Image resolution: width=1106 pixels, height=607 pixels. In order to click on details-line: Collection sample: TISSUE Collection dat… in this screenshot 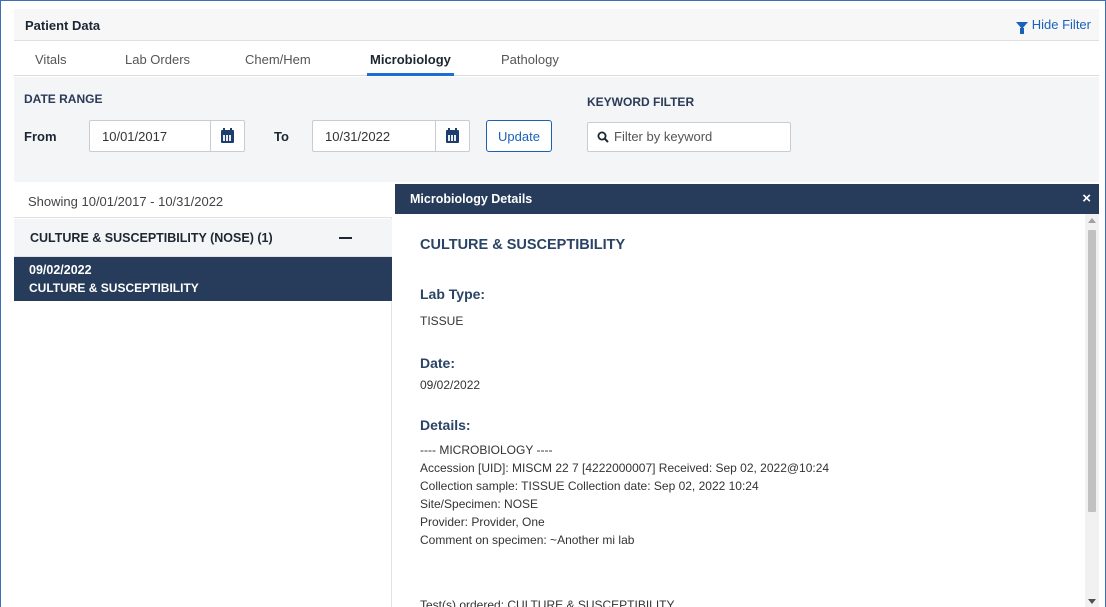, I will do `click(589, 486)`.